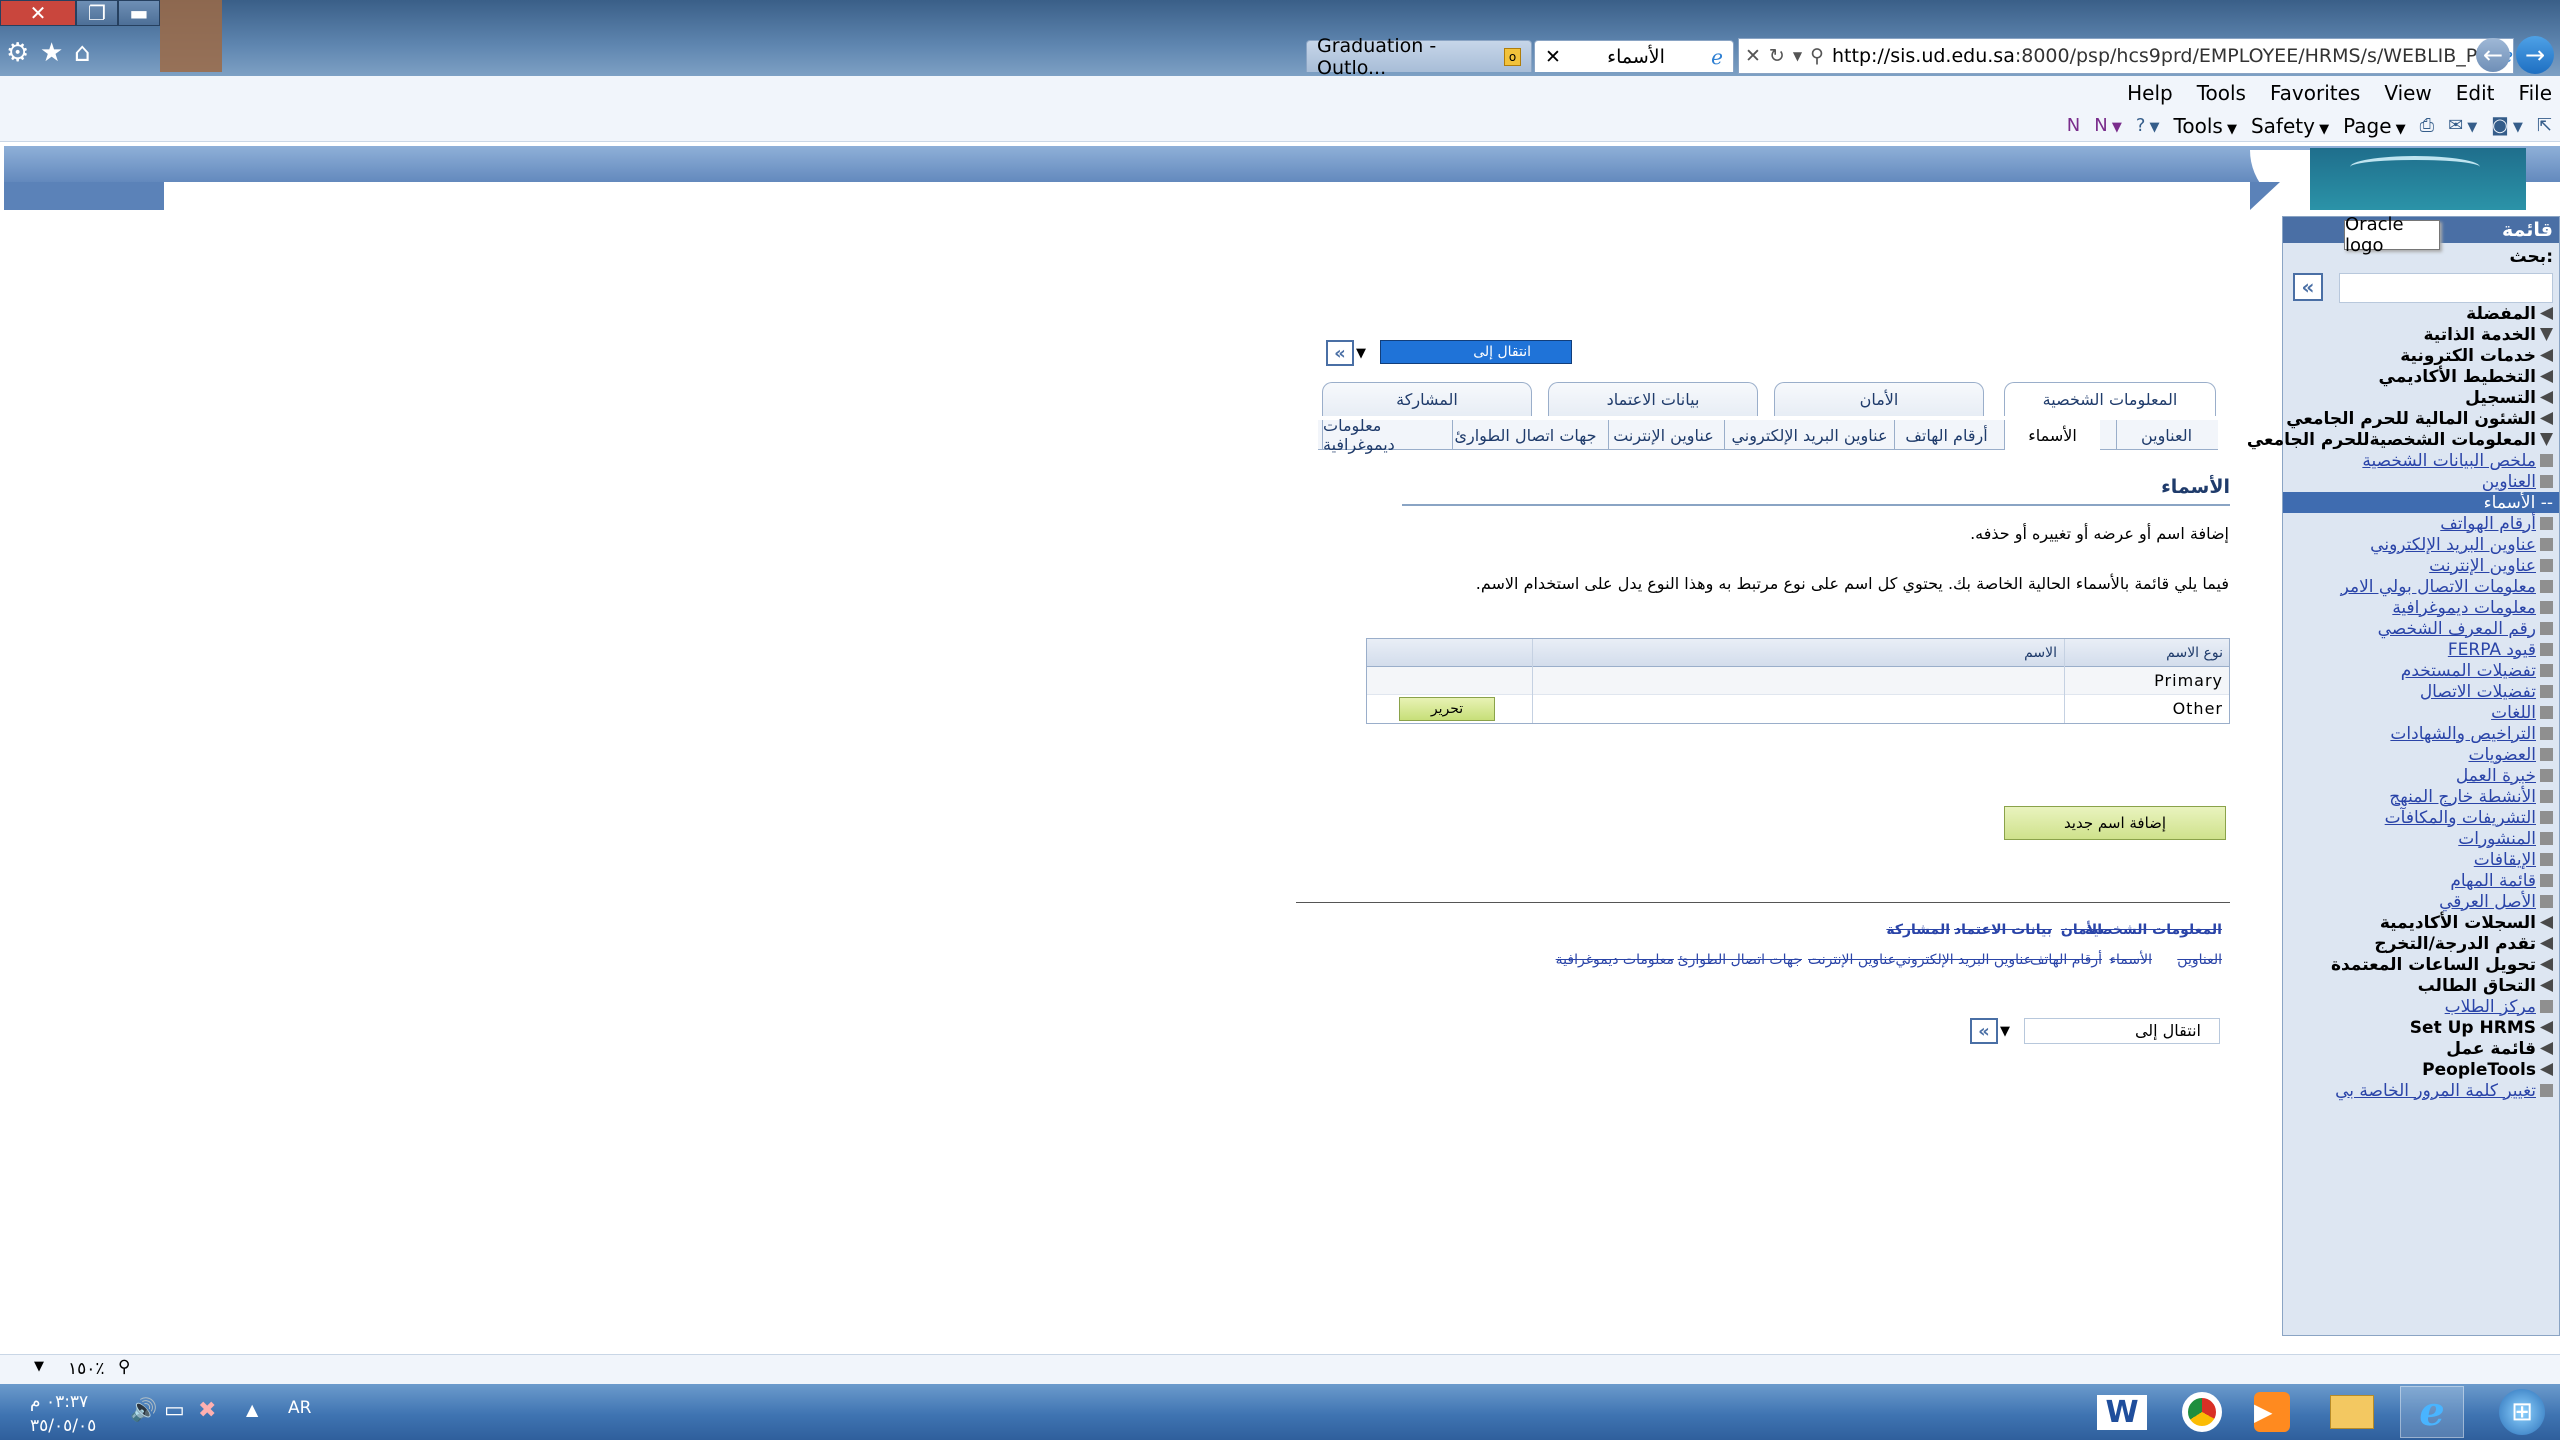 Image resolution: width=2560 pixels, height=1440 pixels. What do you see at coordinates (2487, 1069) in the screenshot?
I see `sidebar-item: PeopleTools` at bounding box center [2487, 1069].